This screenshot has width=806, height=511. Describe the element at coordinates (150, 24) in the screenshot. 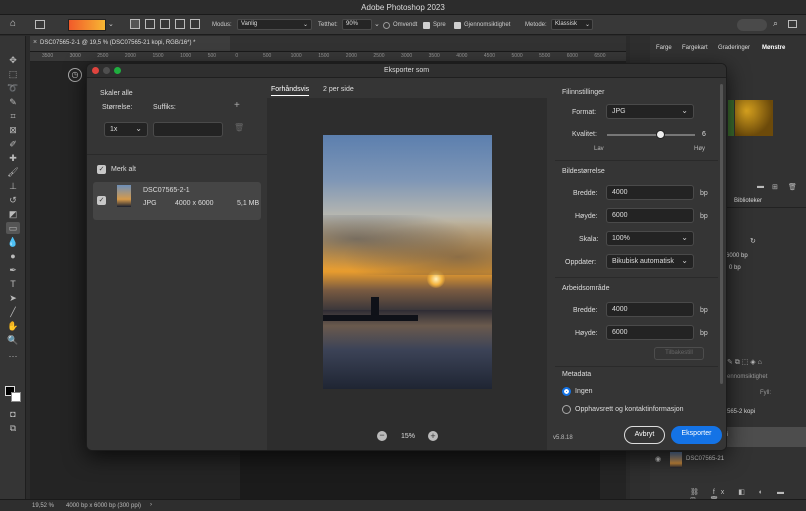

I see `radial-gradient-icon` at that location.